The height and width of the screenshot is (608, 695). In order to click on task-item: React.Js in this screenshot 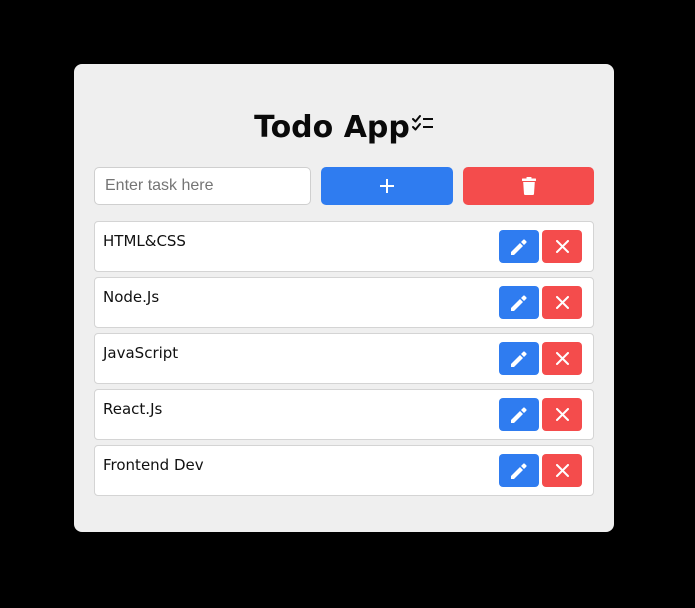, I will do `click(344, 414)`.